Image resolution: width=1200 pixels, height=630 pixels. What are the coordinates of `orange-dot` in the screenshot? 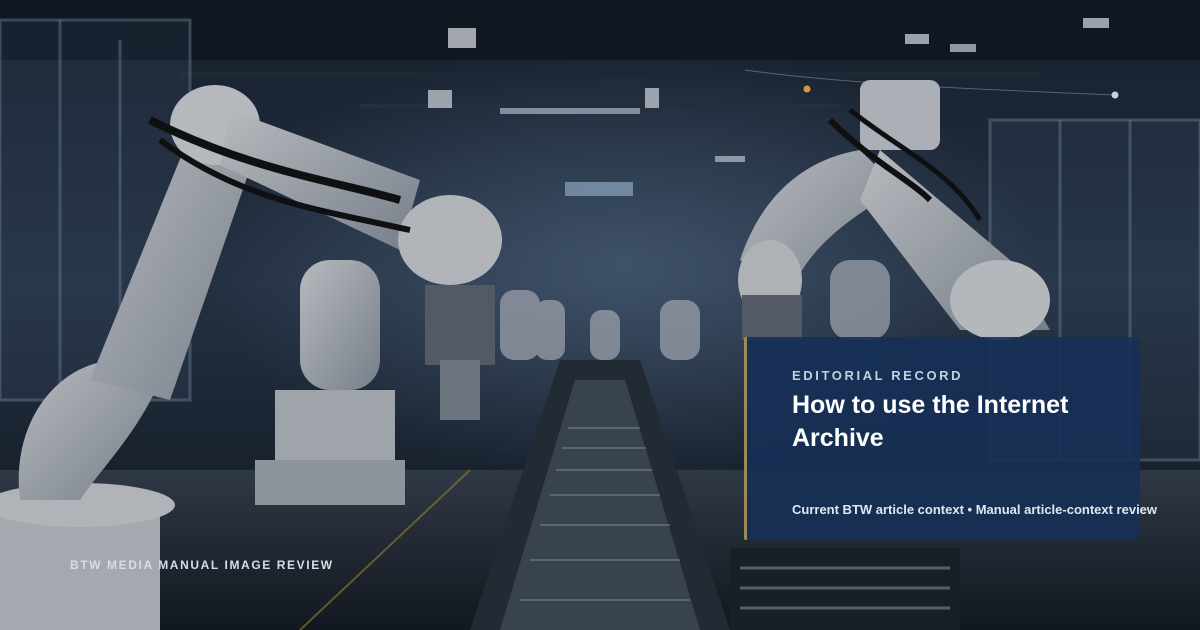 It's located at (807, 89).